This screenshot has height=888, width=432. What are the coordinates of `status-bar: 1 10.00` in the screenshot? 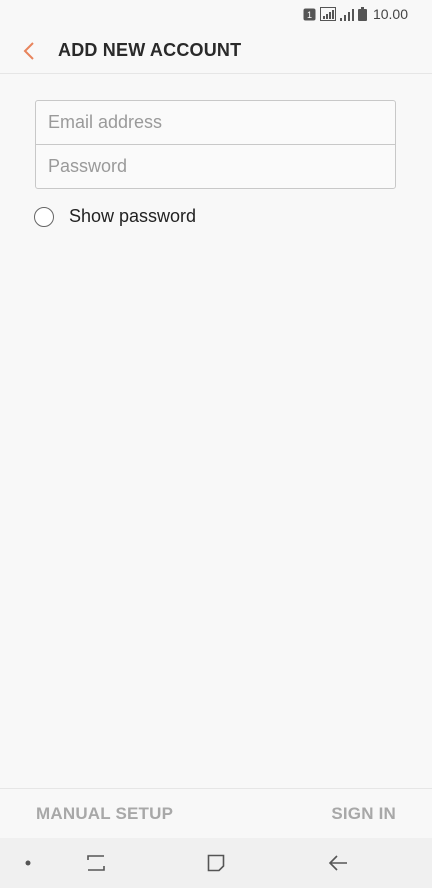 It's located at (216, 14).